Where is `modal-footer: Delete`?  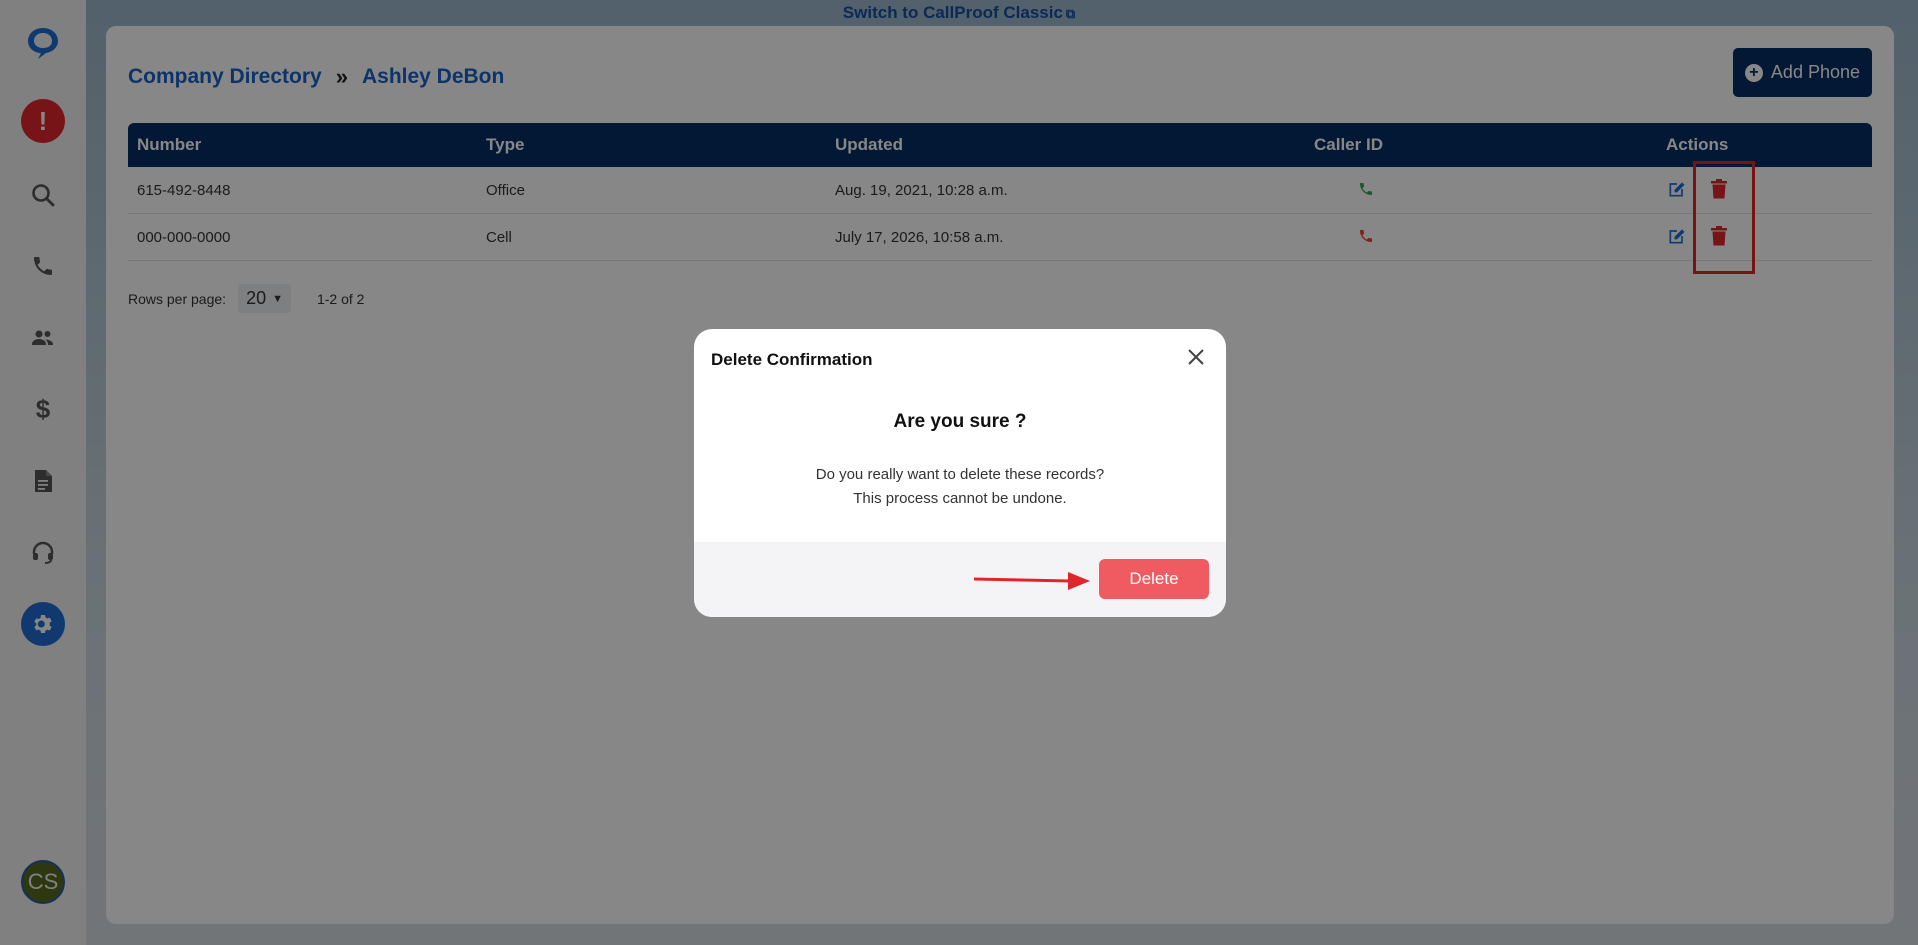
modal-footer: Delete is located at coordinates (960, 579).